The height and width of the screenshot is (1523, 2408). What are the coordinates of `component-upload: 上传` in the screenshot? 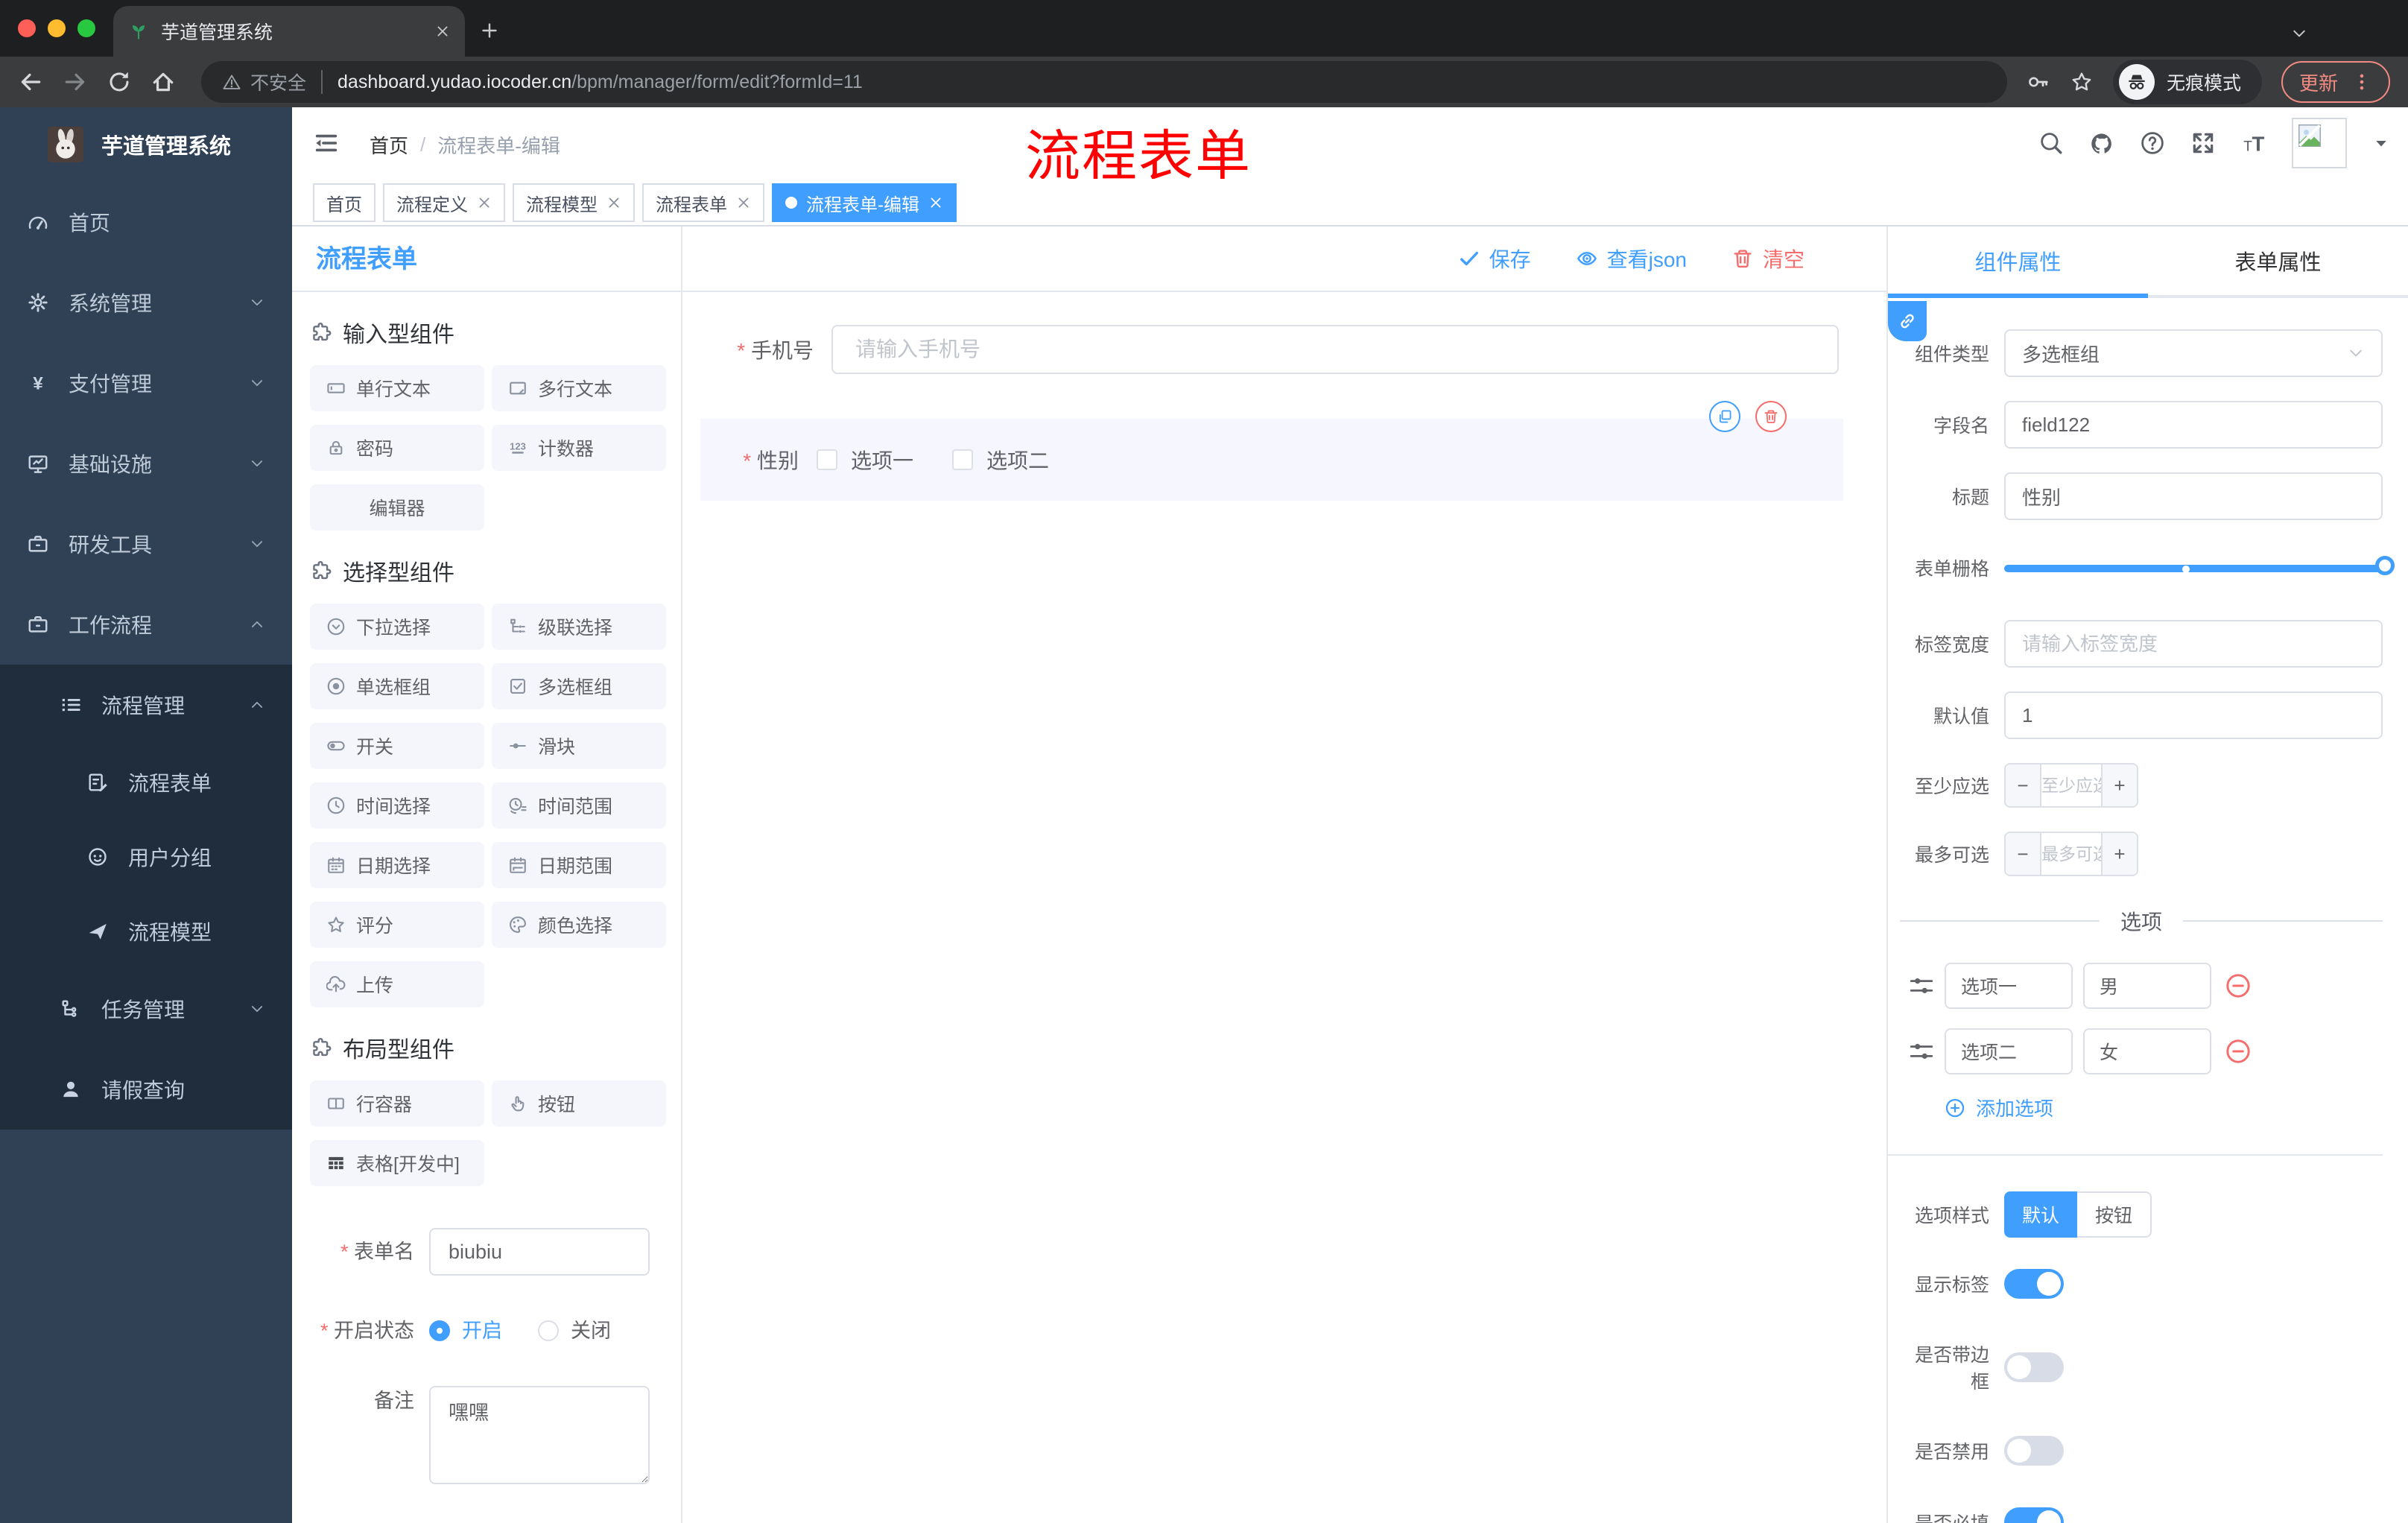 It's located at (397, 984).